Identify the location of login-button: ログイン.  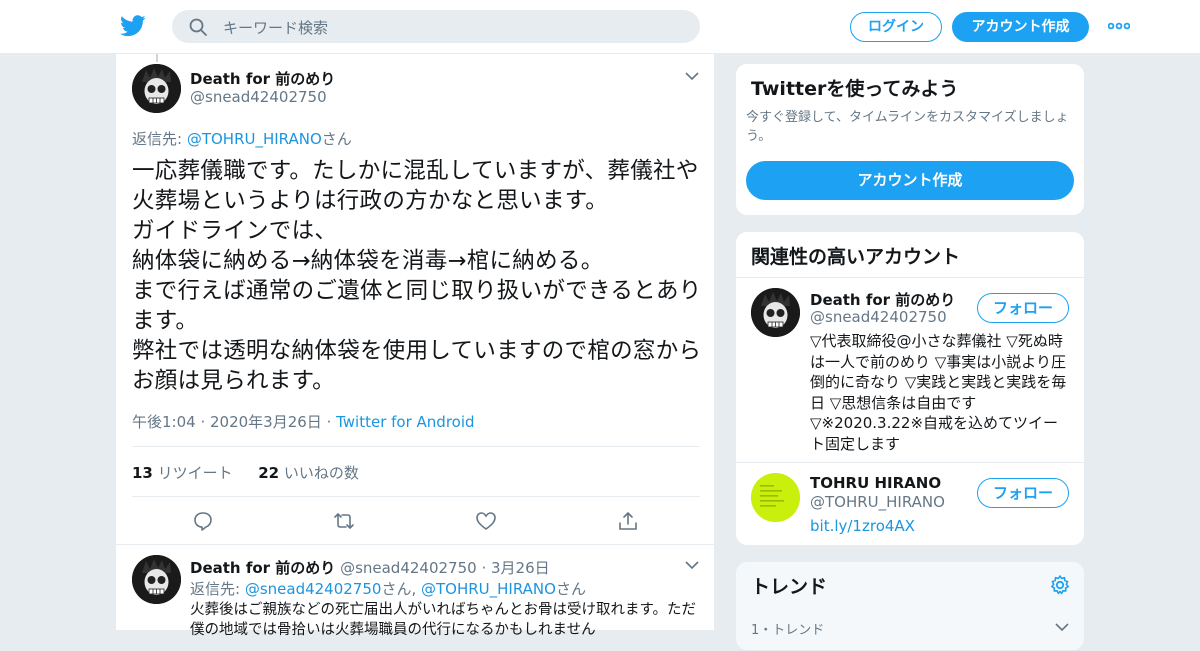
(896, 27).